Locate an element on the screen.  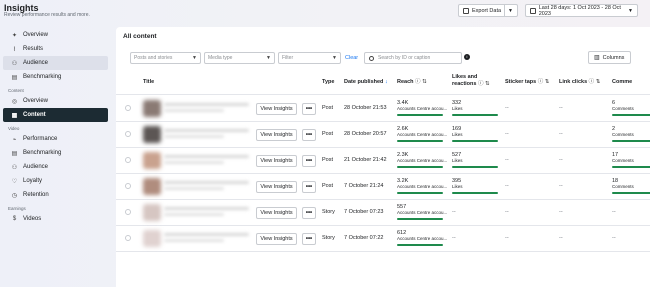
col-likes: Likes and reactions ⓘ ⇅ is located at coordinates (471, 81).